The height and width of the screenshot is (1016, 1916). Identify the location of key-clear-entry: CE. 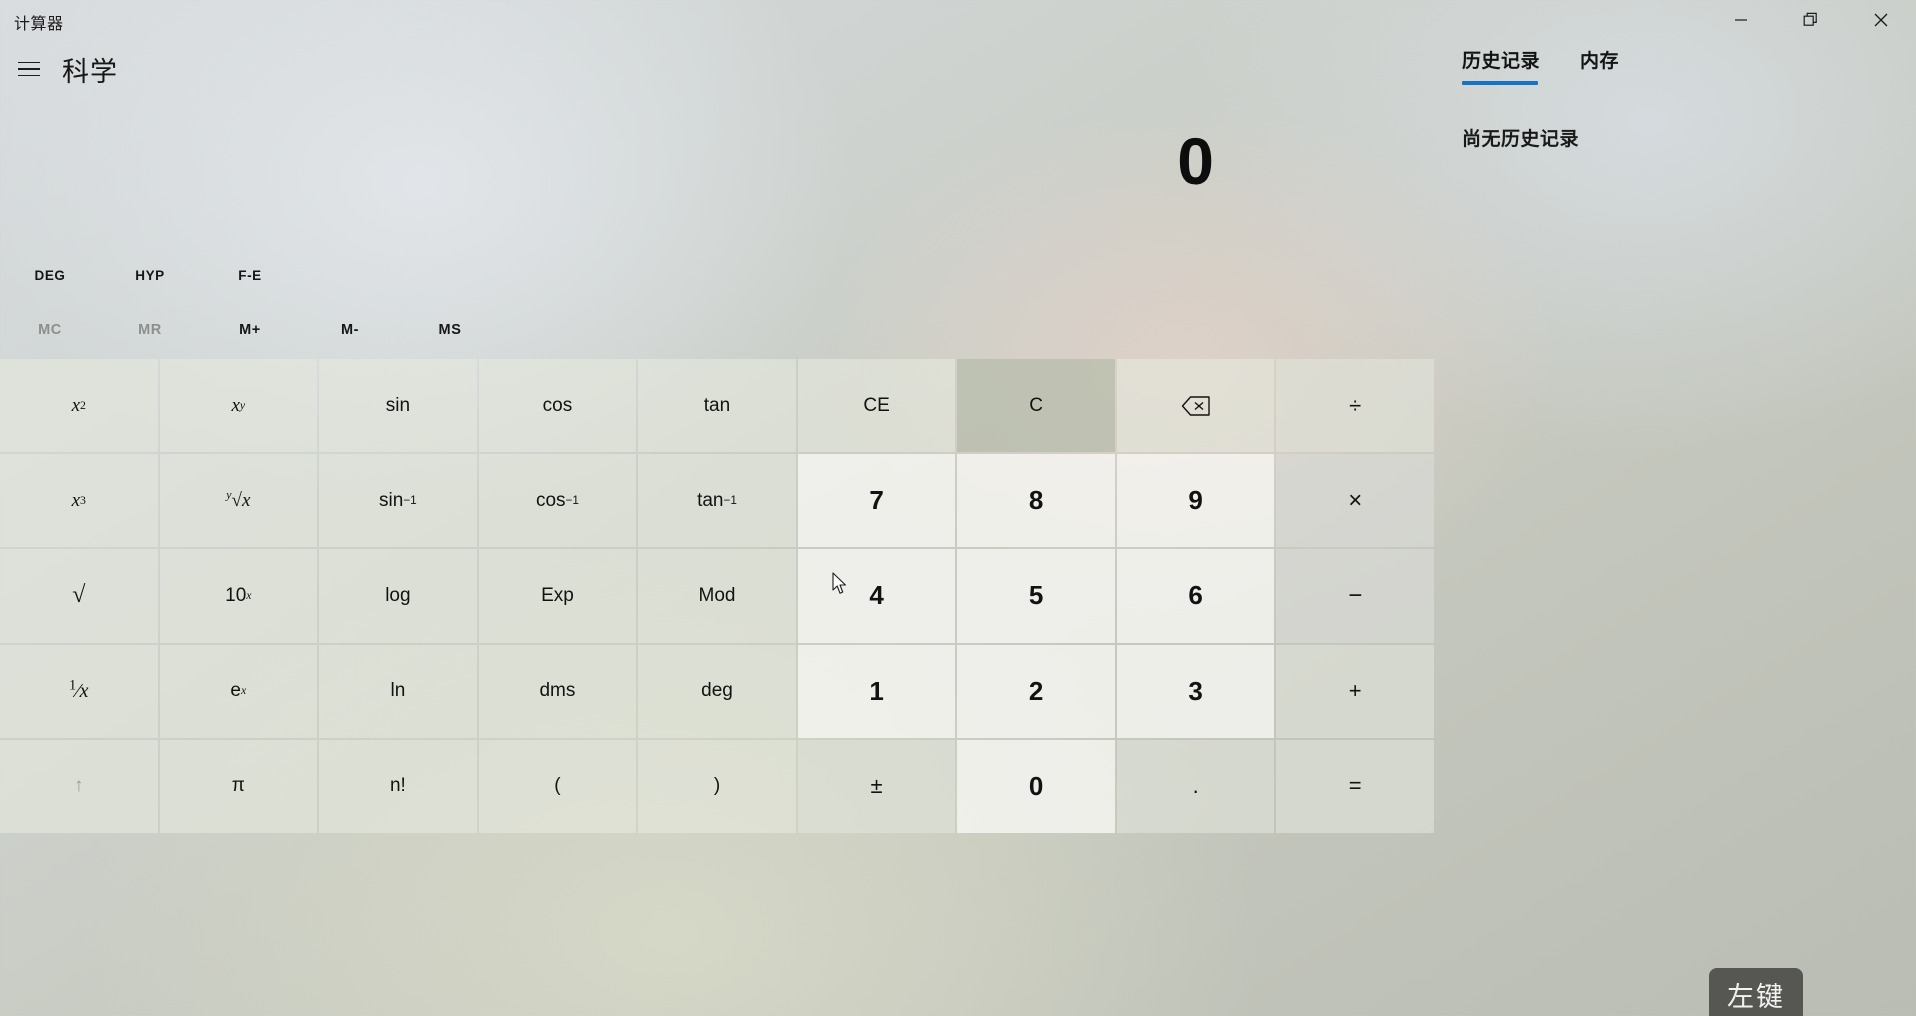
(876, 406).